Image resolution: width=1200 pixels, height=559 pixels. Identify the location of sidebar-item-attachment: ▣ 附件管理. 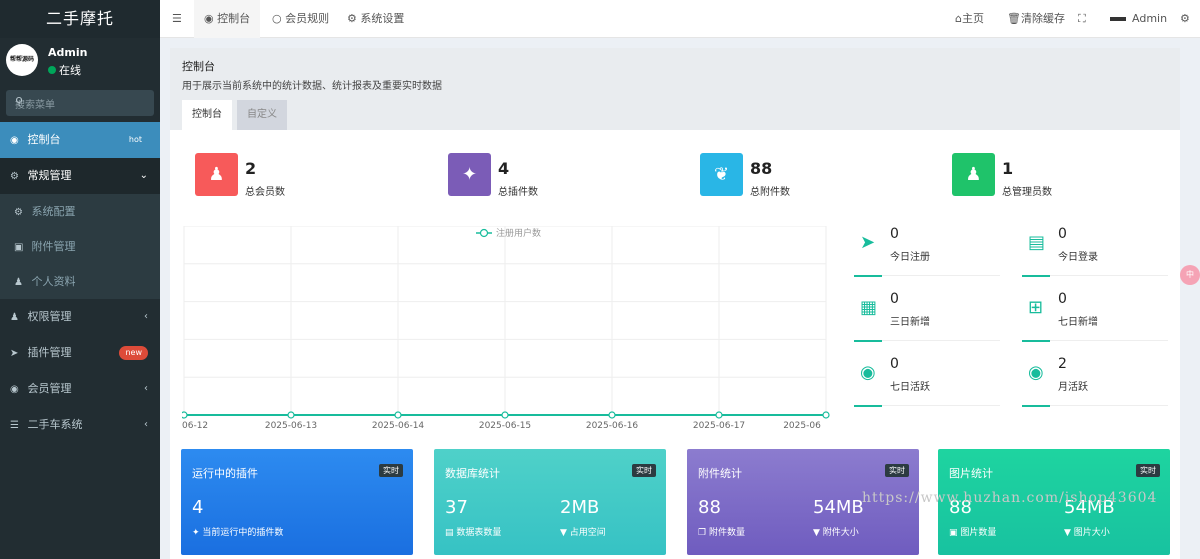
(80, 246).